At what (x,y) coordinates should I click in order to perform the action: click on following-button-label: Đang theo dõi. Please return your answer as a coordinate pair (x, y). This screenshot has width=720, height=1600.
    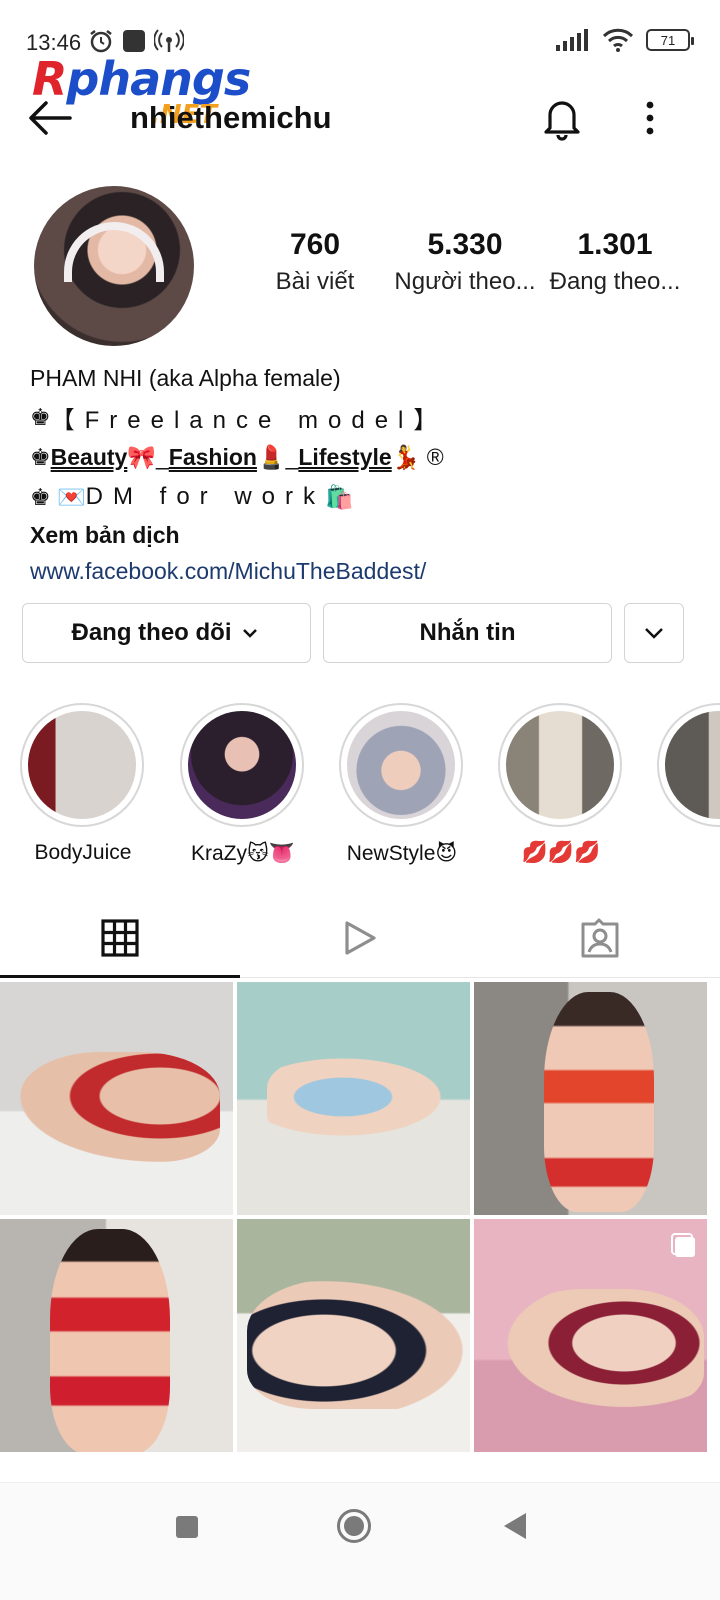
    Looking at the image, I should click on (151, 632).